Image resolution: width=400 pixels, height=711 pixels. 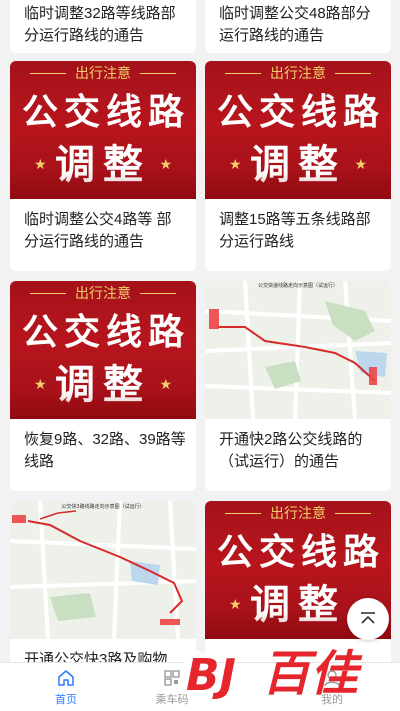 What do you see at coordinates (66, 687) in the screenshot?
I see `tab-home: 首页` at bounding box center [66, 687].